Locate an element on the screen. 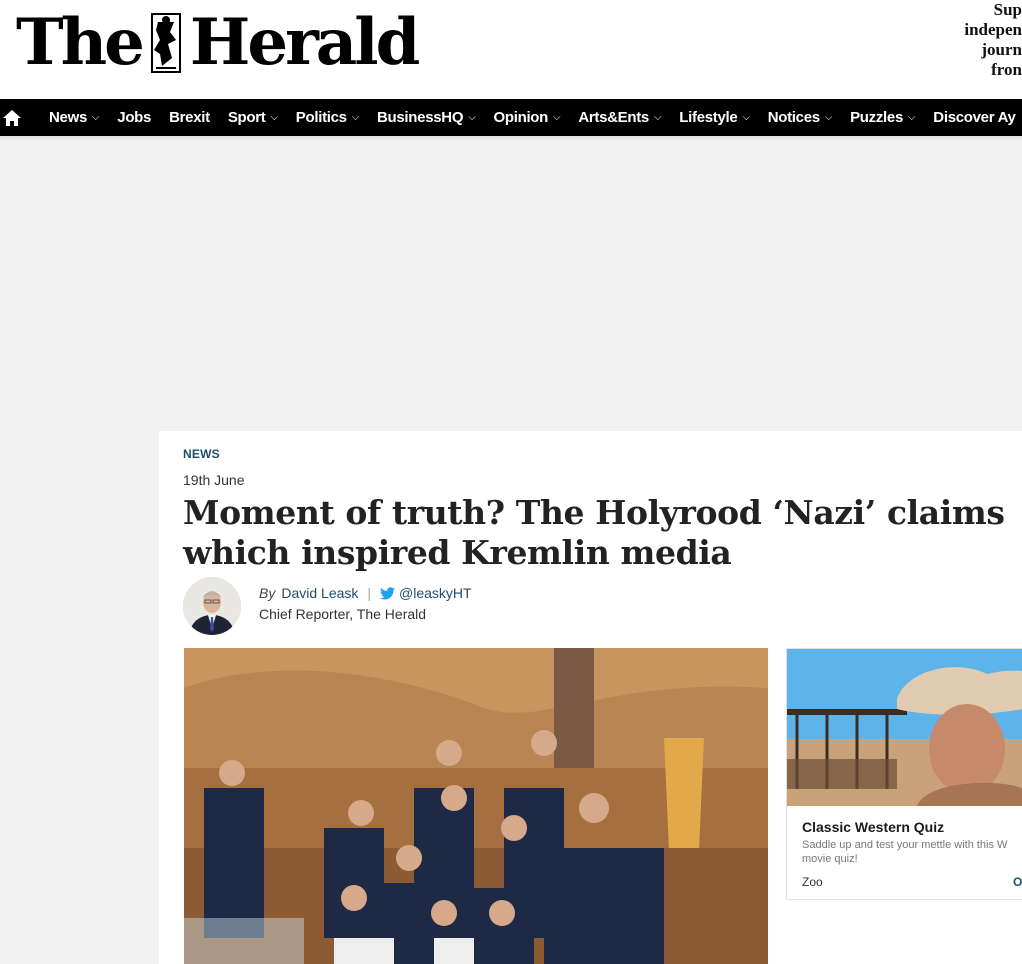 The height and width of the screenshot is (964, 1022). author-link: David Leask is located at coordinates (319, 593).